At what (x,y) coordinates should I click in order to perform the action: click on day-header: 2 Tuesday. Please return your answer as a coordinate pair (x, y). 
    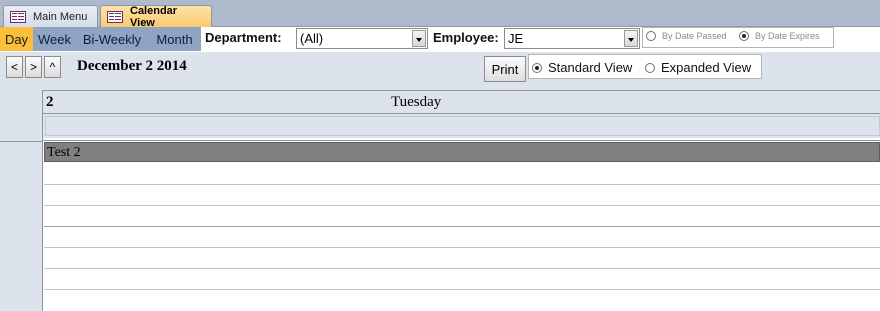
    Looking at the image, I should click on (461, 102).